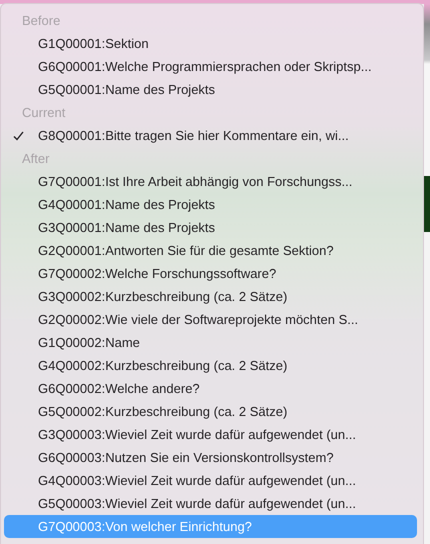 Image resolution: width=430 pixels, height=544 pixels. Describe the element at coordinates (210, 296) in the screenshot. I see `menu-item: G3Q00002:Kurzbeschreibung (ca. 2 Sätze)` at that location.